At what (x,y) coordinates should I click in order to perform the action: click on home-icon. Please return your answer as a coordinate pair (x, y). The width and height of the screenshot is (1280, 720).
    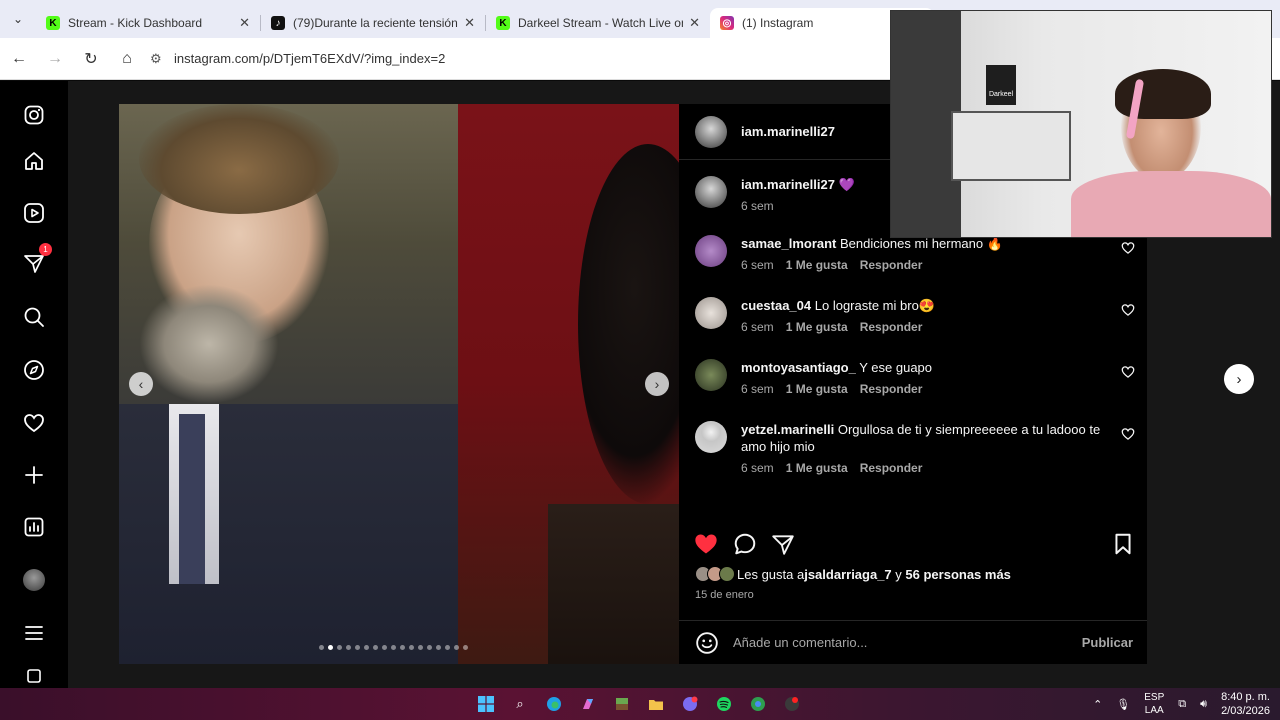
    Looking at the image, I should click on (34, 161).